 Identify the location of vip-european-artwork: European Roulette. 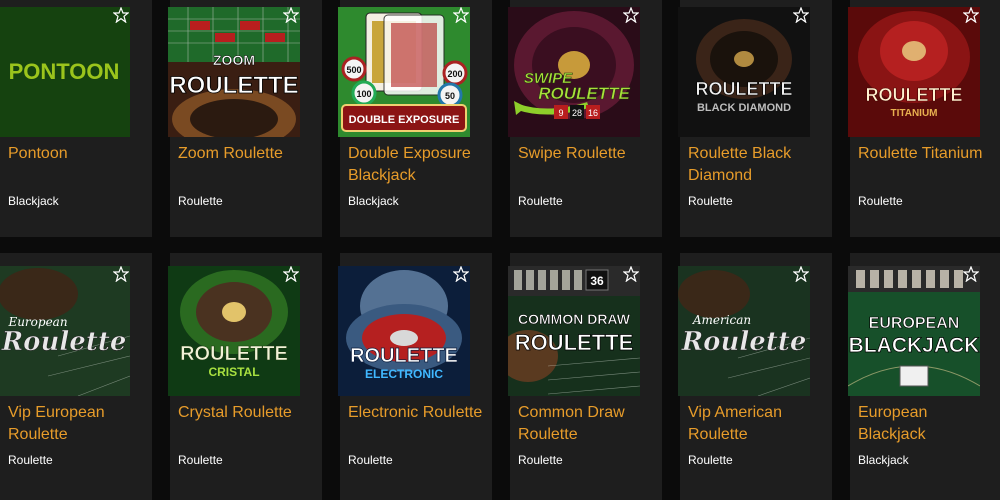
(65, 331).